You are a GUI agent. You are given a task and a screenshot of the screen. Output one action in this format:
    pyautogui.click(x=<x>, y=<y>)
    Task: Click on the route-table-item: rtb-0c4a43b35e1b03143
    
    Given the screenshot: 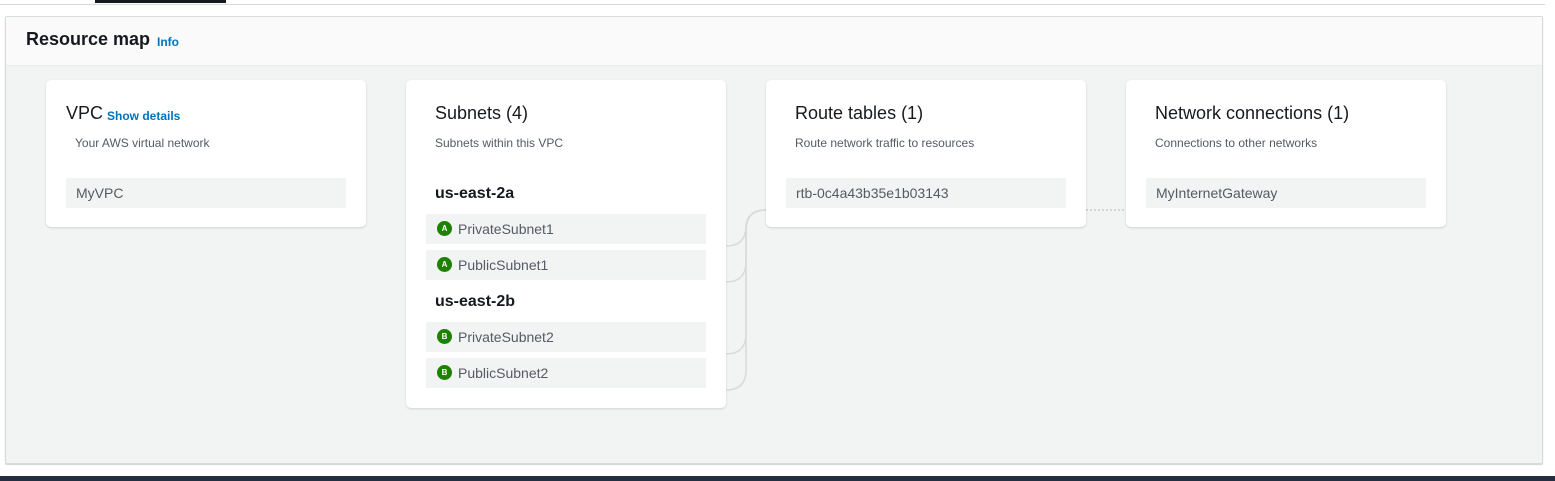 What is the action you would take?
    pyautogui.click(x=926, y=193)
    